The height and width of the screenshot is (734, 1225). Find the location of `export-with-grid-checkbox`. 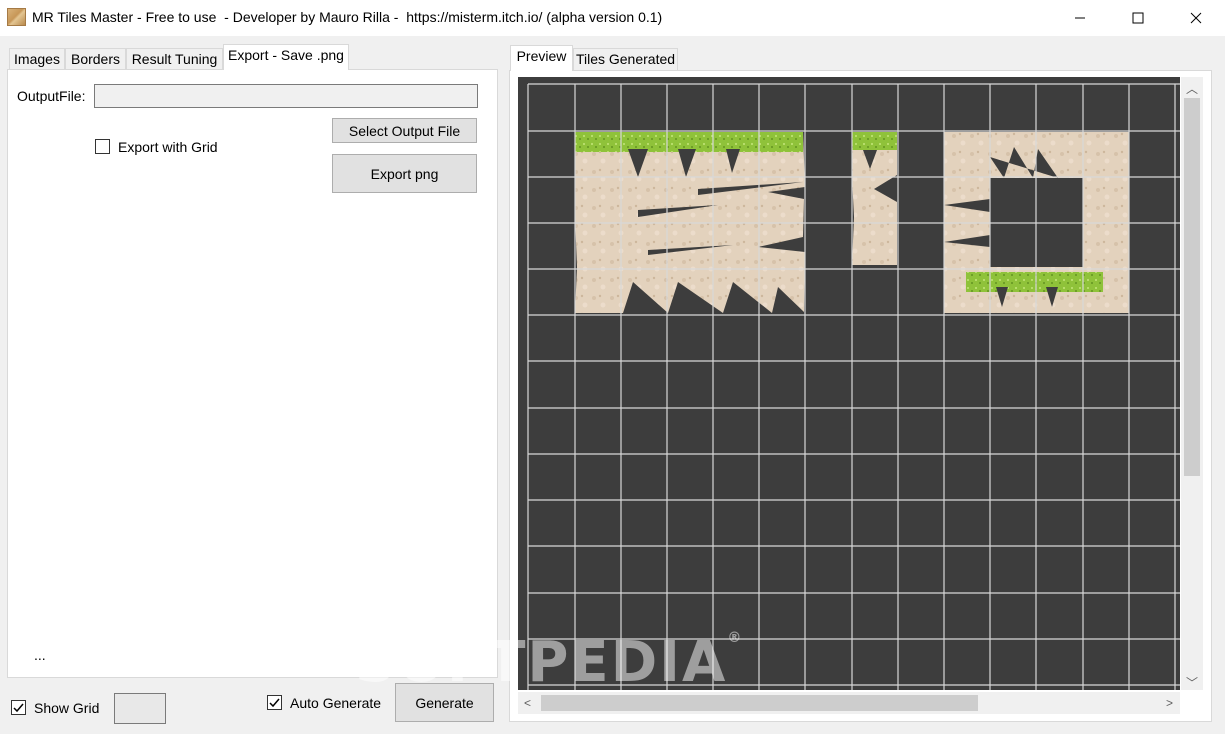

export-with-grid-checkbox is located at coordinates (102, 146).